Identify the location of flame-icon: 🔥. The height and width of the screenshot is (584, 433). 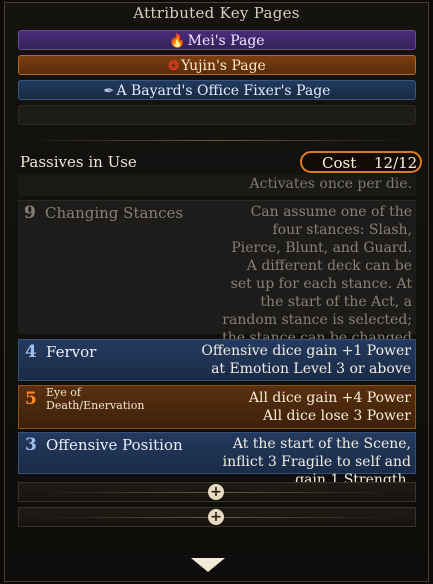
(177, 41).